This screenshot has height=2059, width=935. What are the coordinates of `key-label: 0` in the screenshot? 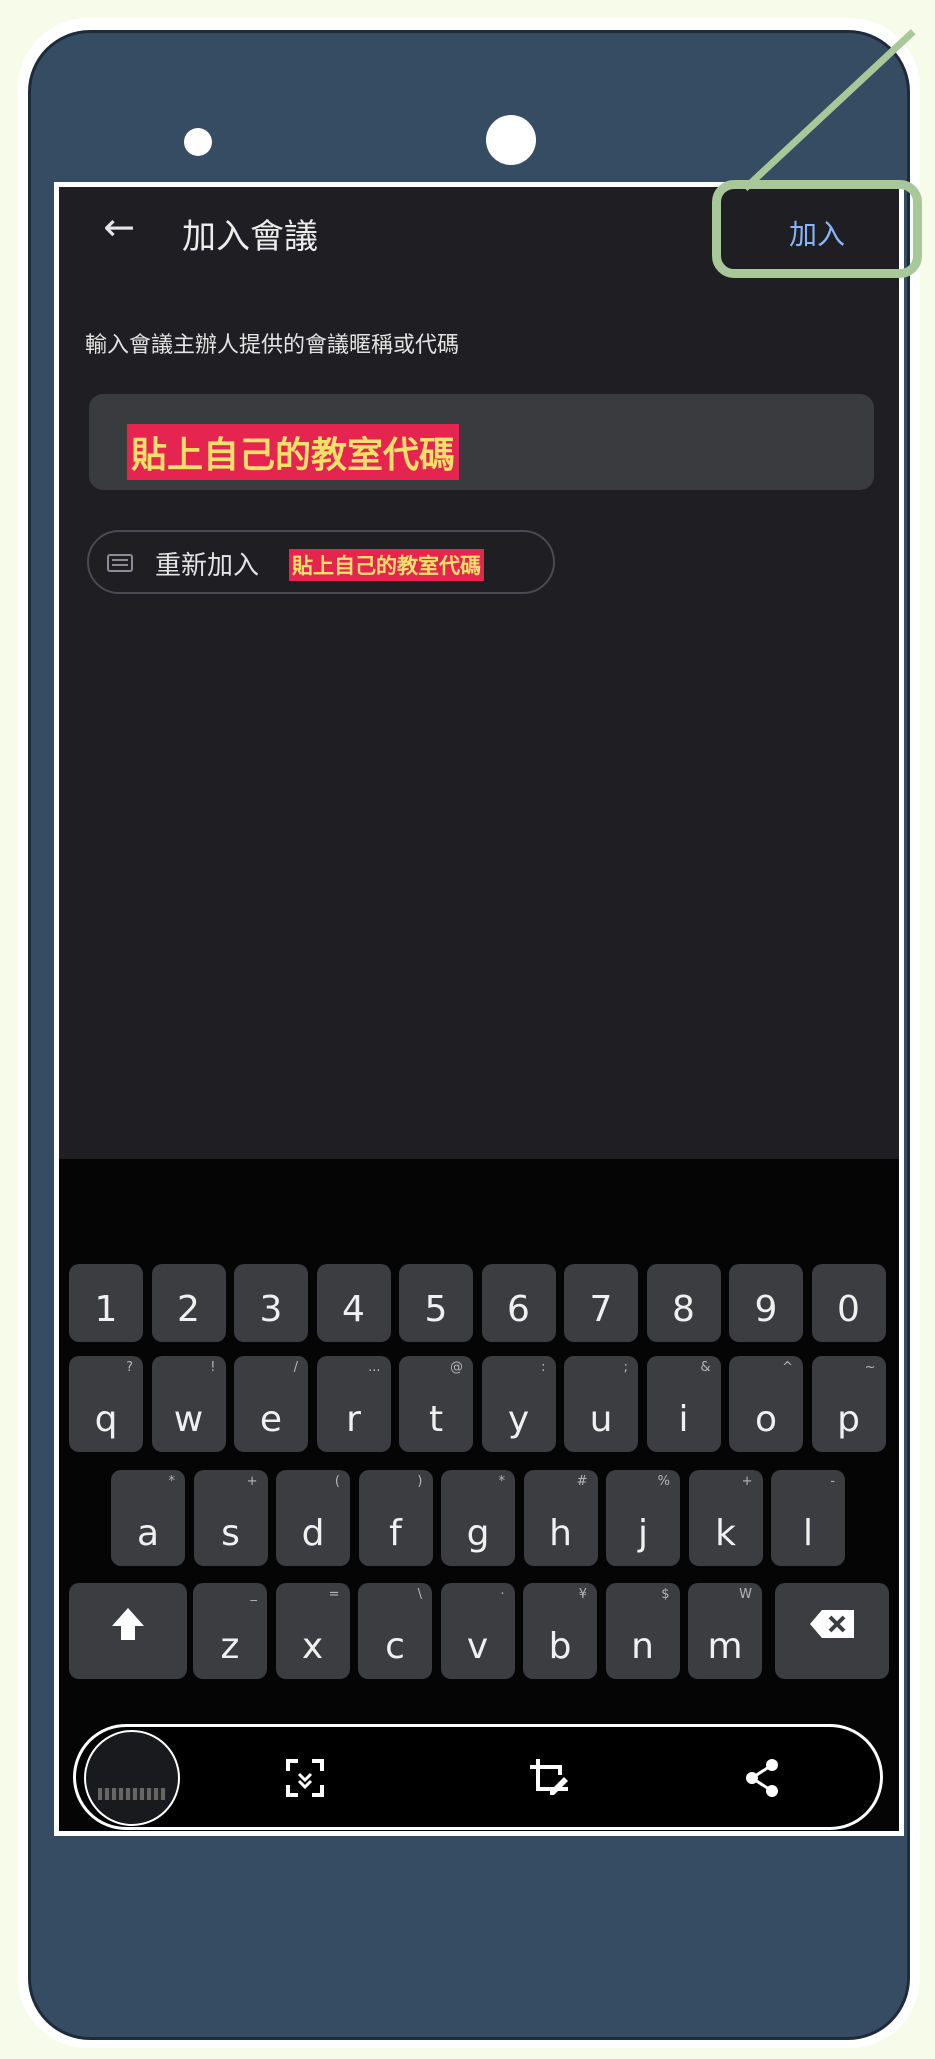 It's located at (848, 1309).